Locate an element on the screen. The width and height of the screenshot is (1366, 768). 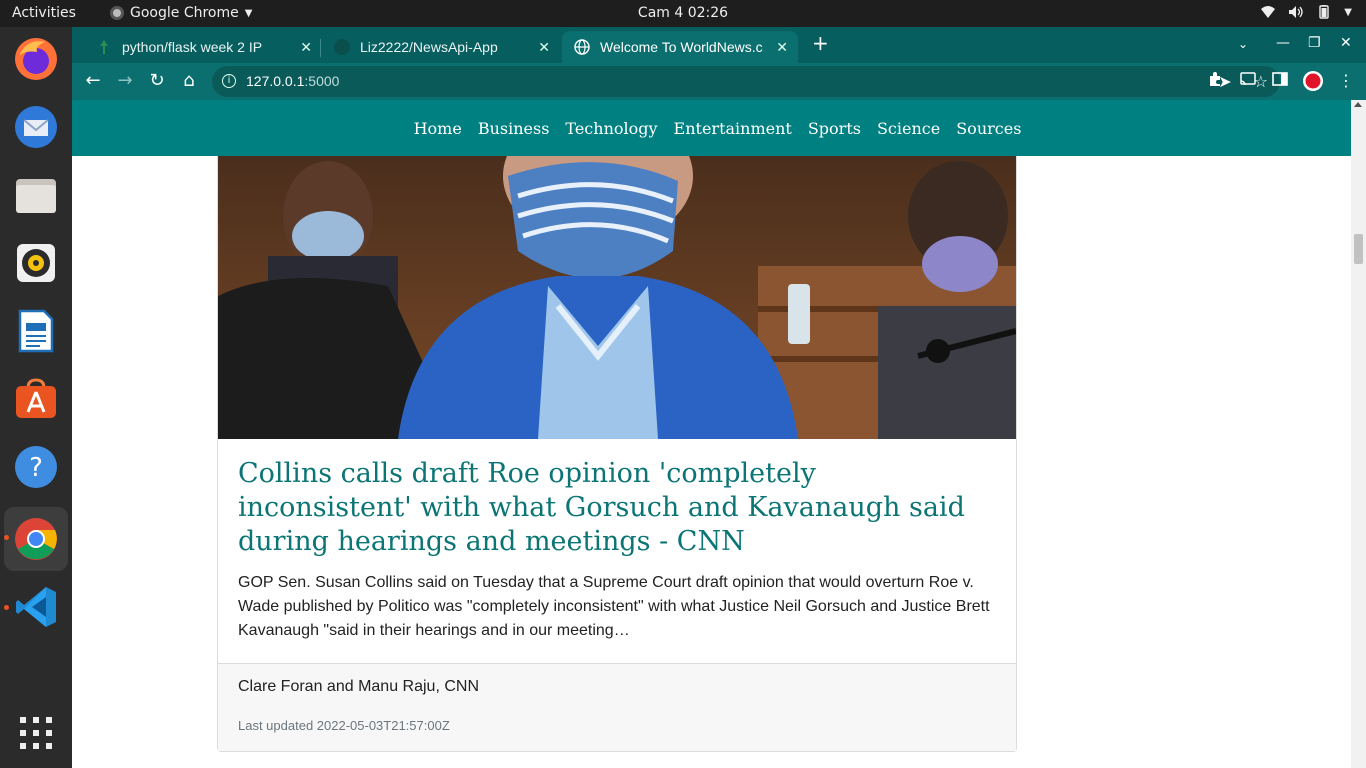
app-menu: Google Chrome ▼ is located at coordinates (181, 13).